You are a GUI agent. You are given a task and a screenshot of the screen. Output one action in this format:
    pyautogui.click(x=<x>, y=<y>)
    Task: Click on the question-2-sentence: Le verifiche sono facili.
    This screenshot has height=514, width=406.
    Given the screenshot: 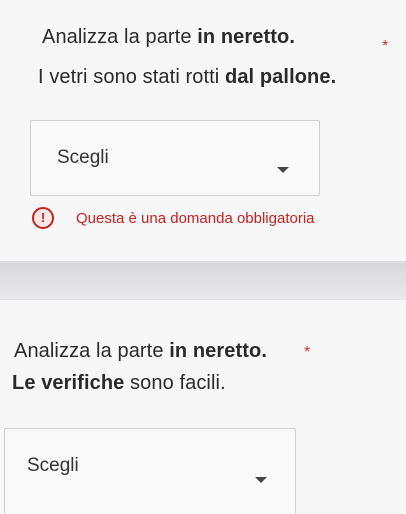 What is the action you would take?
    pyautogui.click(x=119, y=383)
    